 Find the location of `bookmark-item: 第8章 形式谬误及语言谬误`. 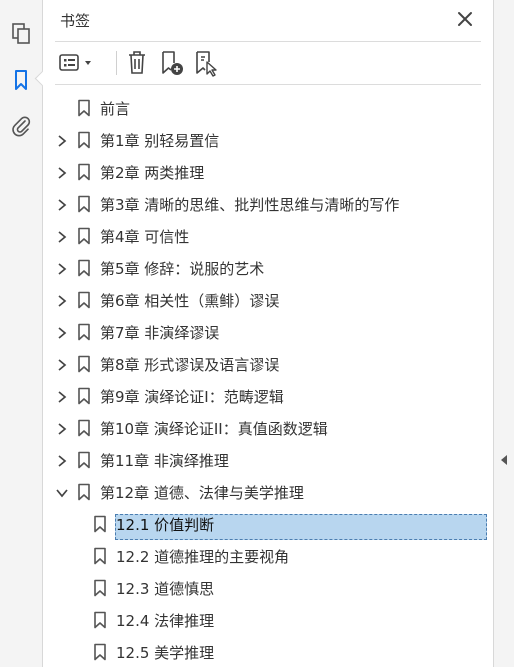

bookmark-item: 第8章 形式谬误及语言谬误 is located at coordinates (268, 364).